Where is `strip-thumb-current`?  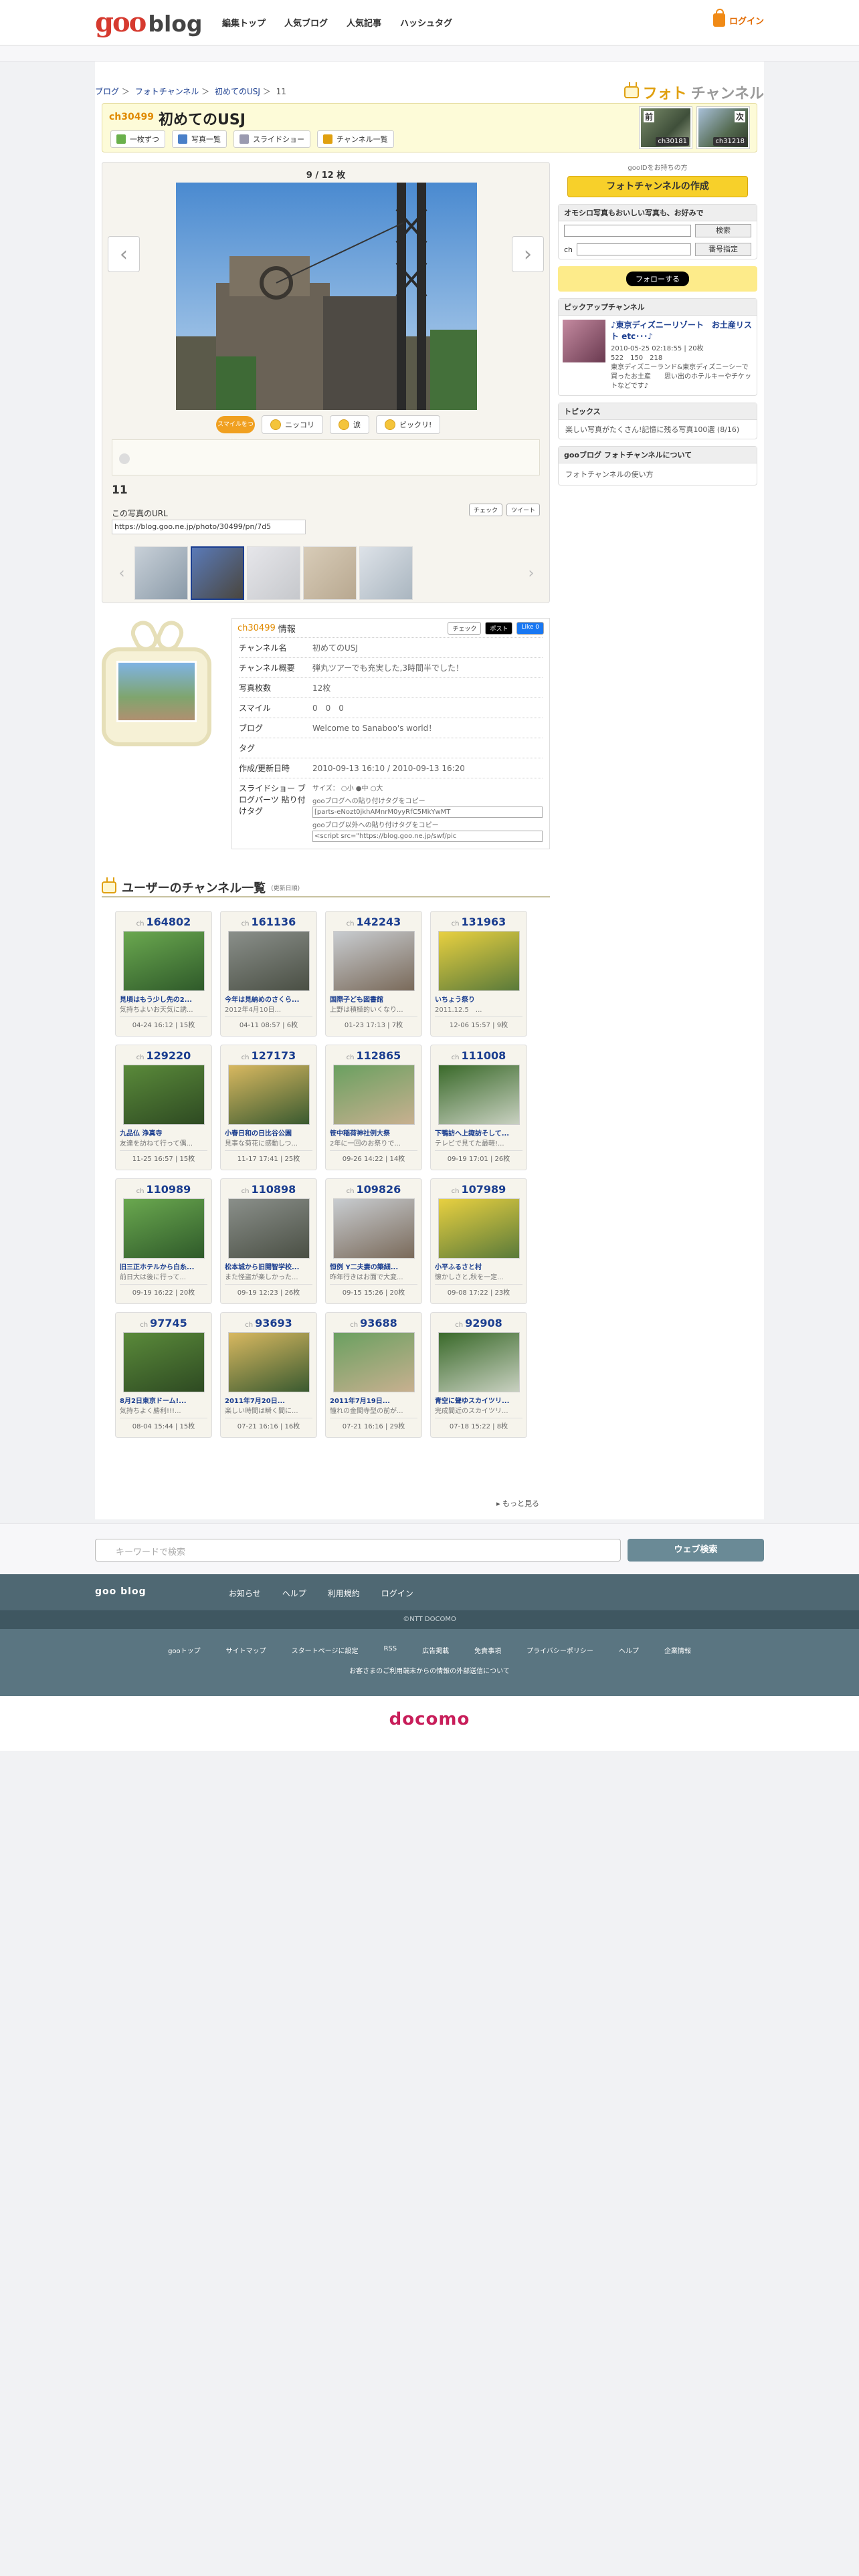 strip-thumb-current is located at coordinates (218, 573).